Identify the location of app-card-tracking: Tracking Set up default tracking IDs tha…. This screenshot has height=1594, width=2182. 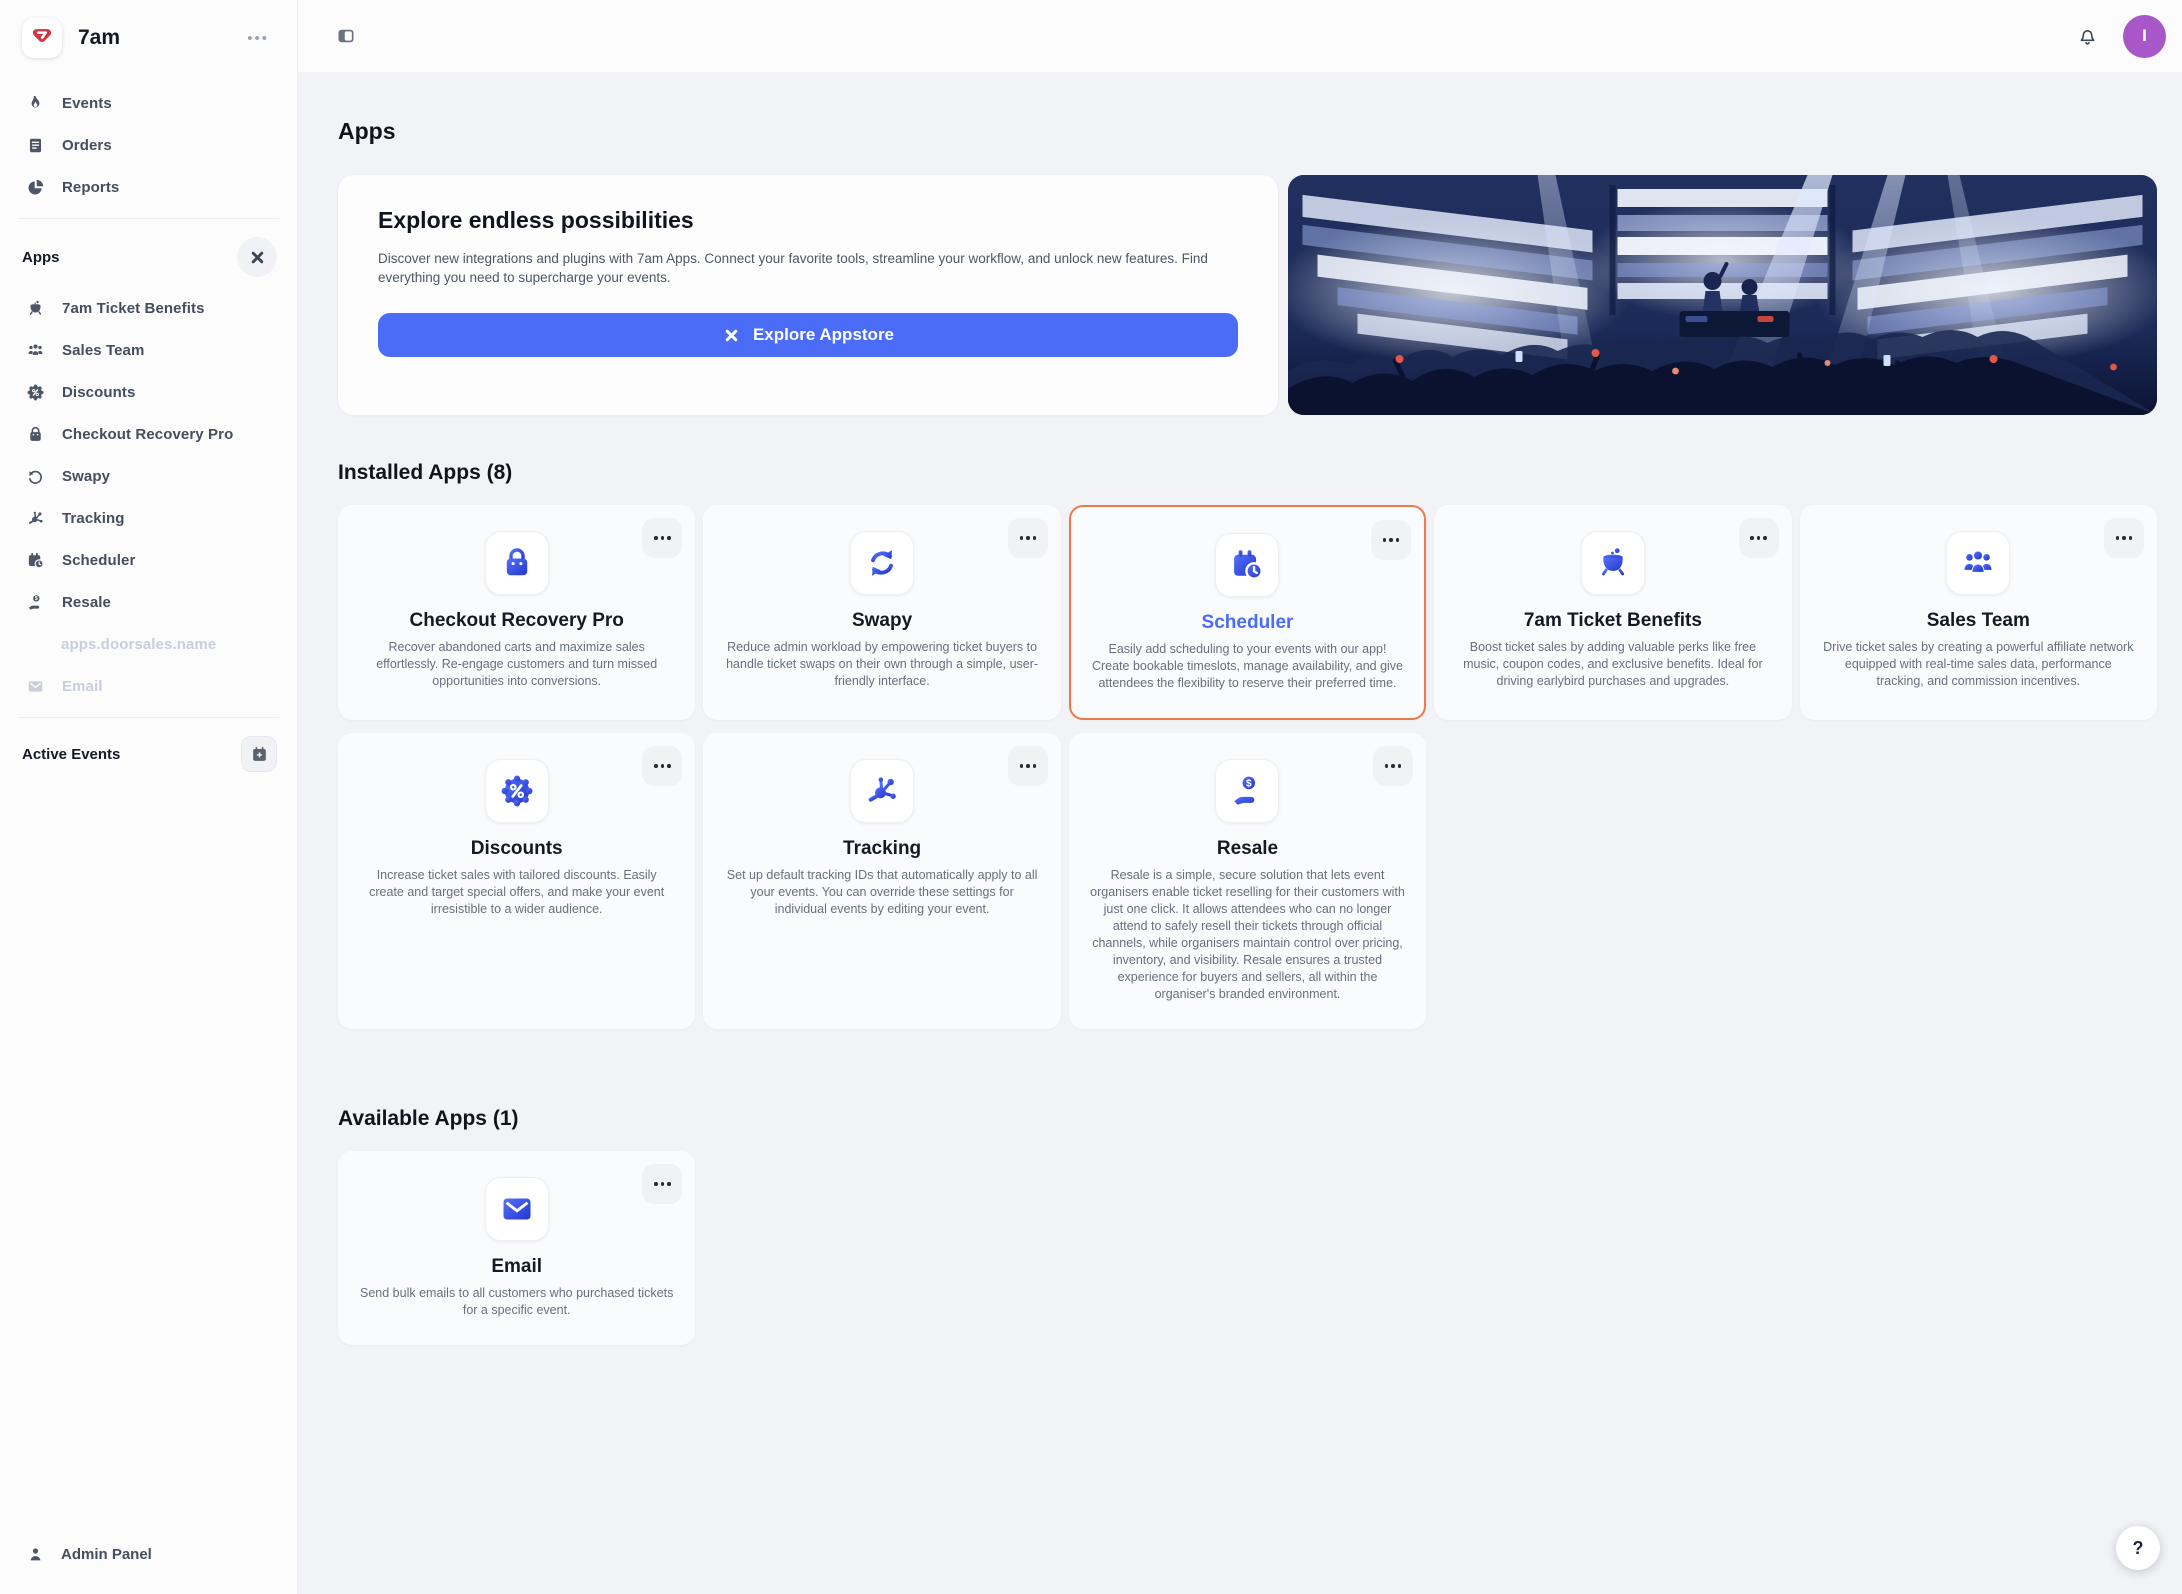
(882, 881).